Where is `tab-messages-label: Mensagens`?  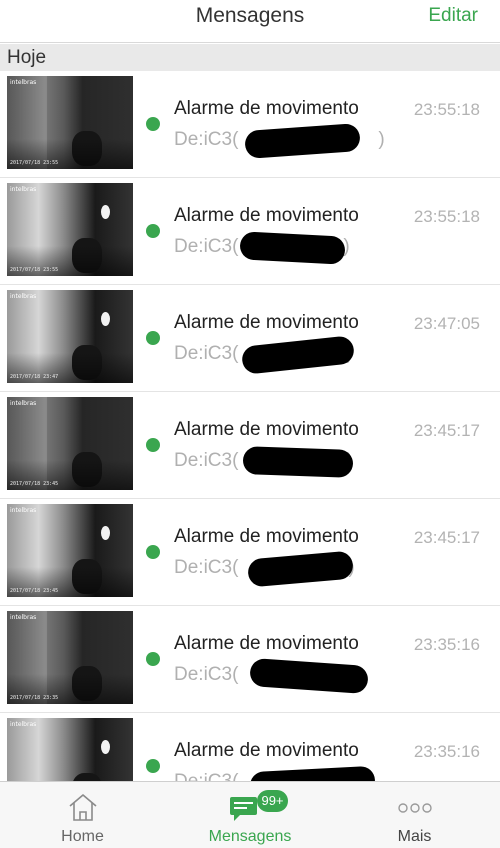 tab-messages-label: Mensagens is located at coordinates (250, 836).